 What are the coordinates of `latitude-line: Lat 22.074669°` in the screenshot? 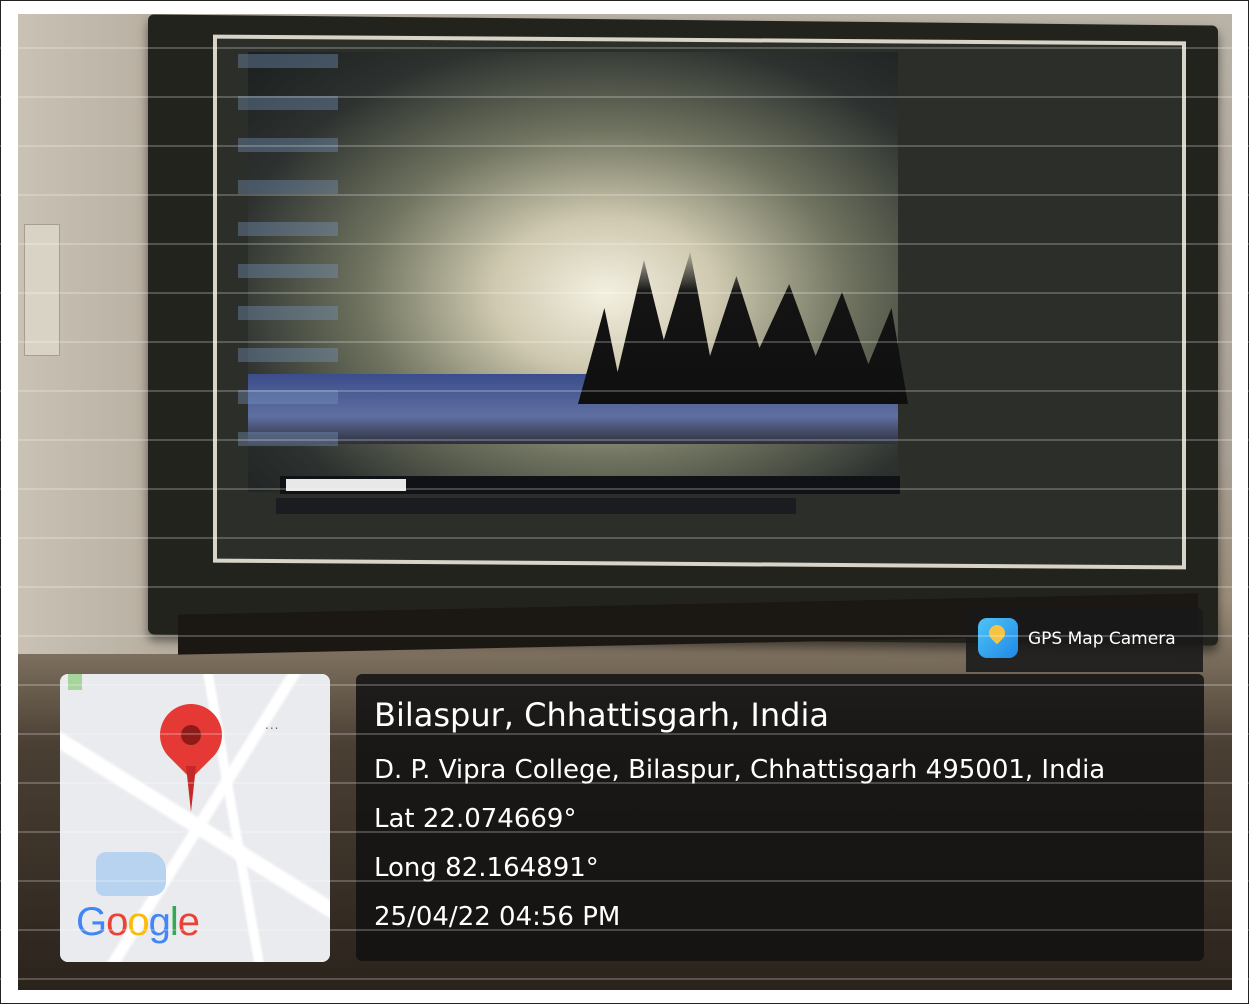 It's located at (475, 819).